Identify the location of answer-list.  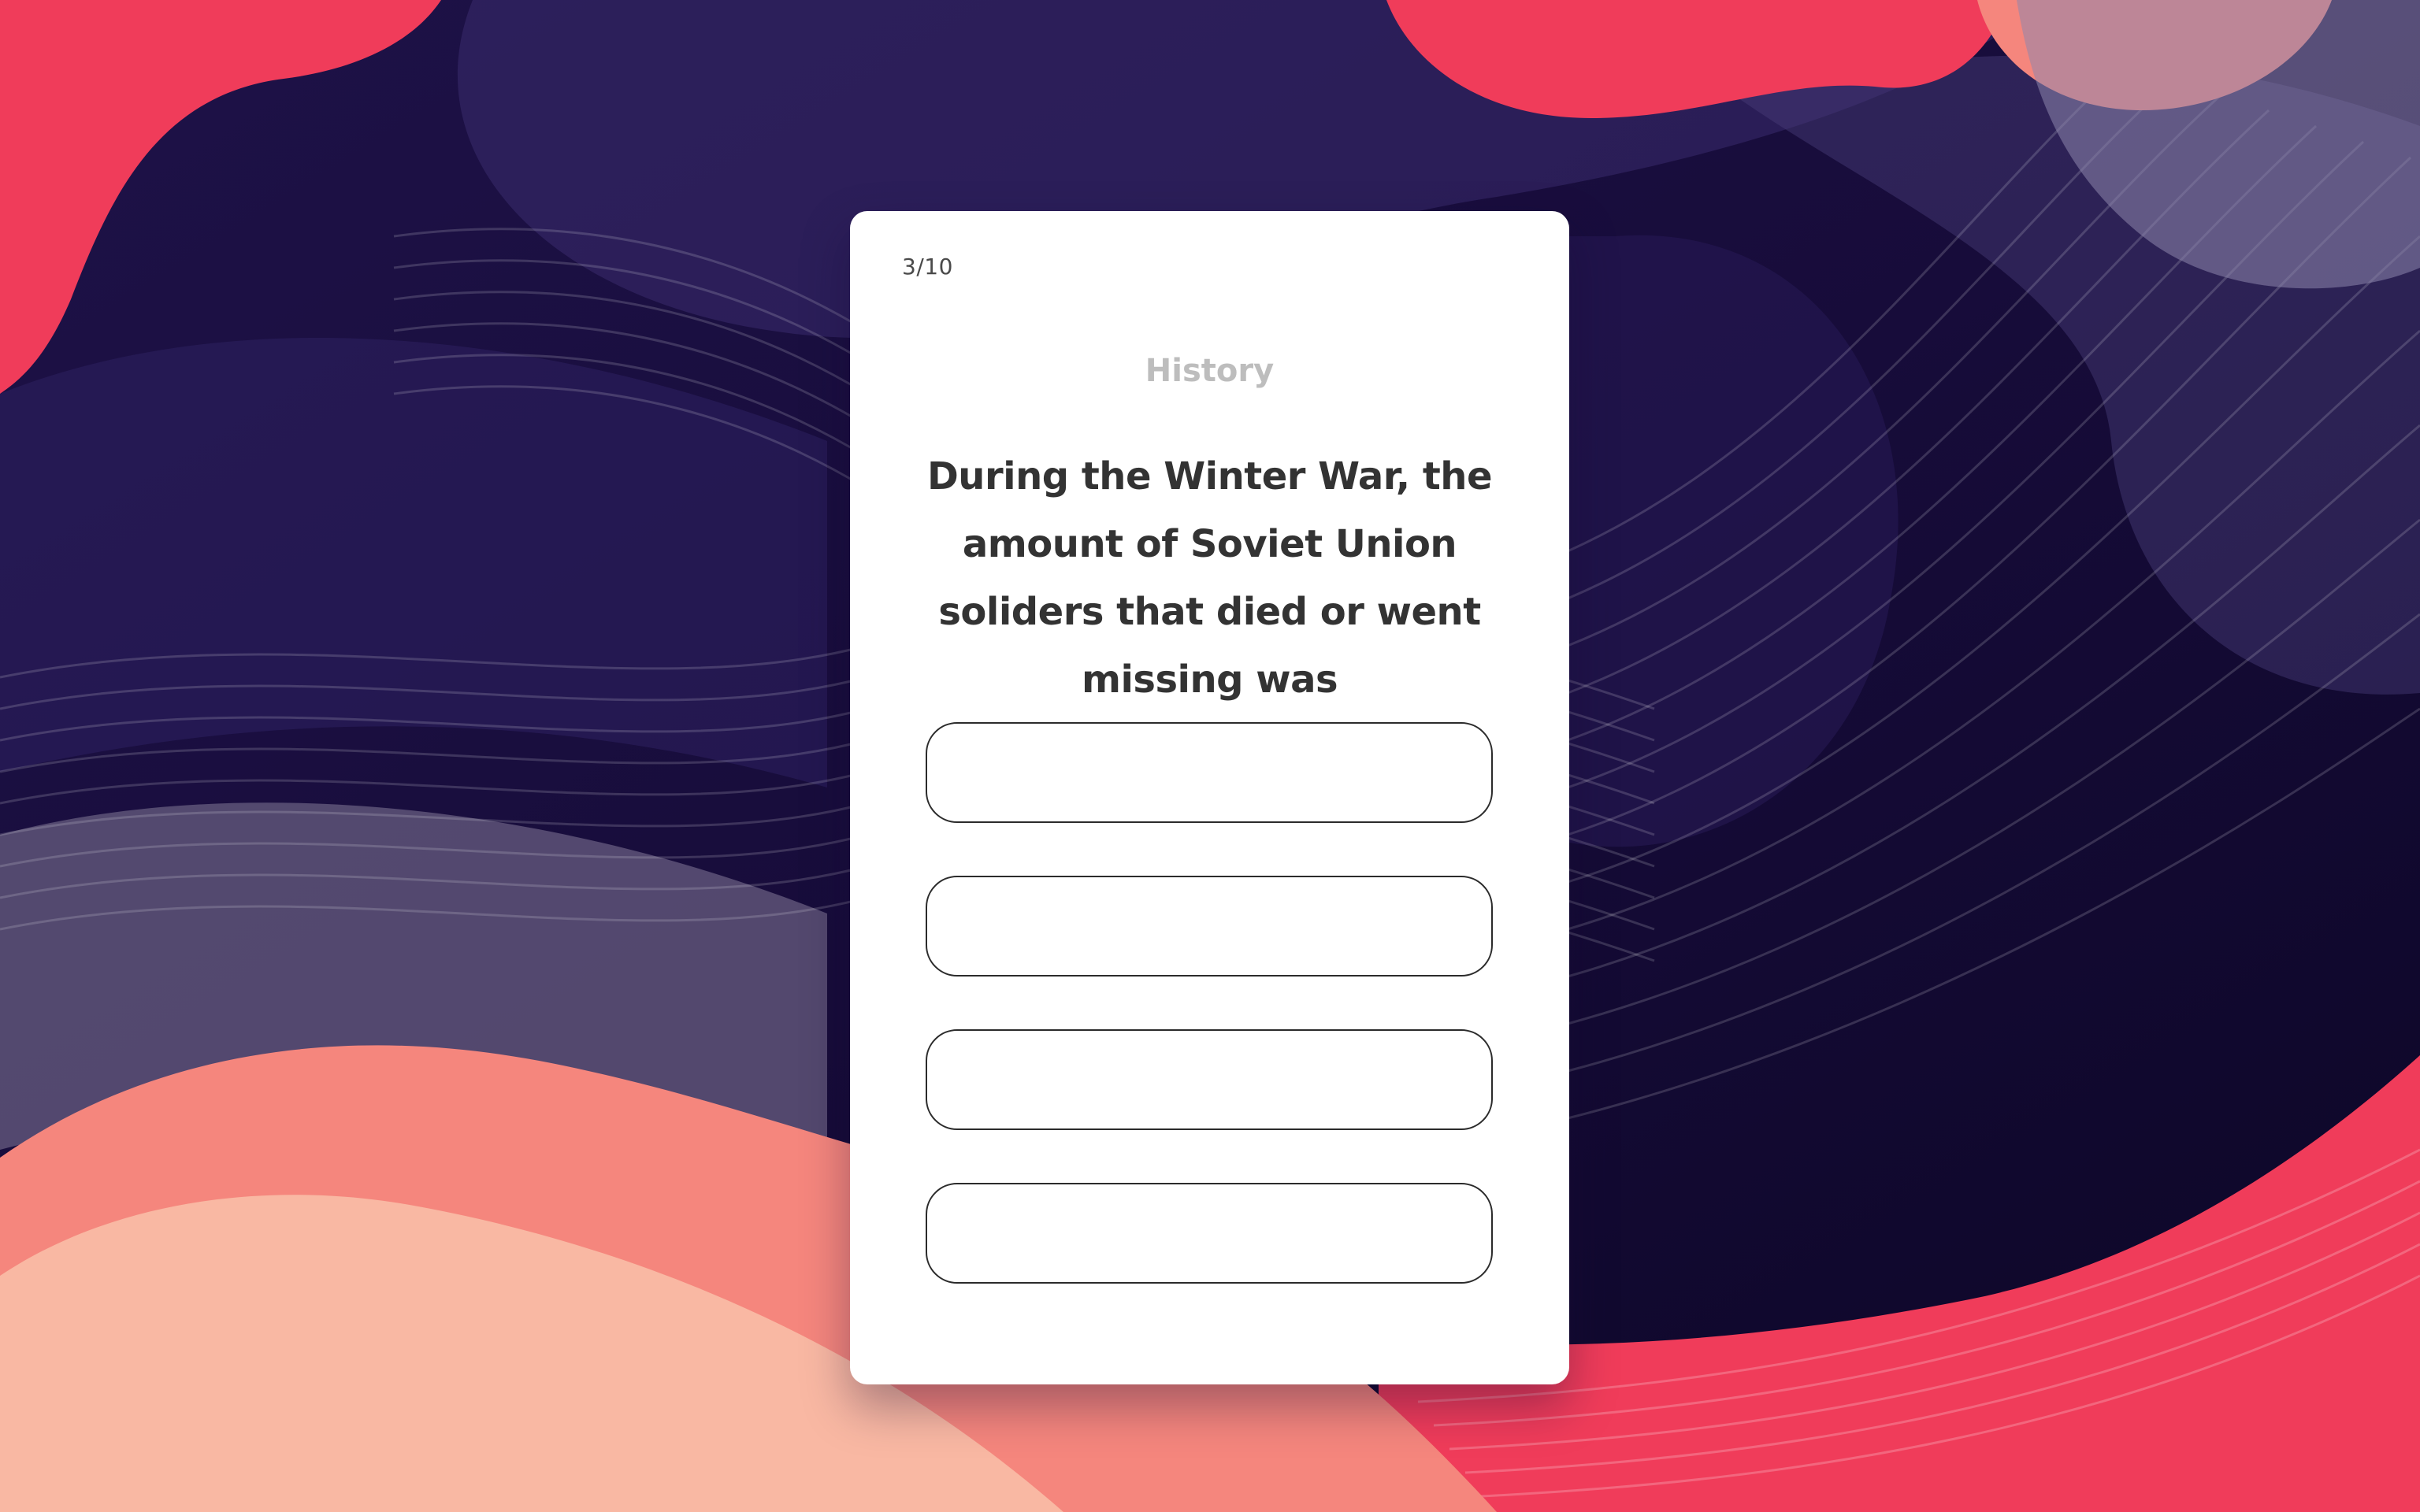
(1209, 1029).